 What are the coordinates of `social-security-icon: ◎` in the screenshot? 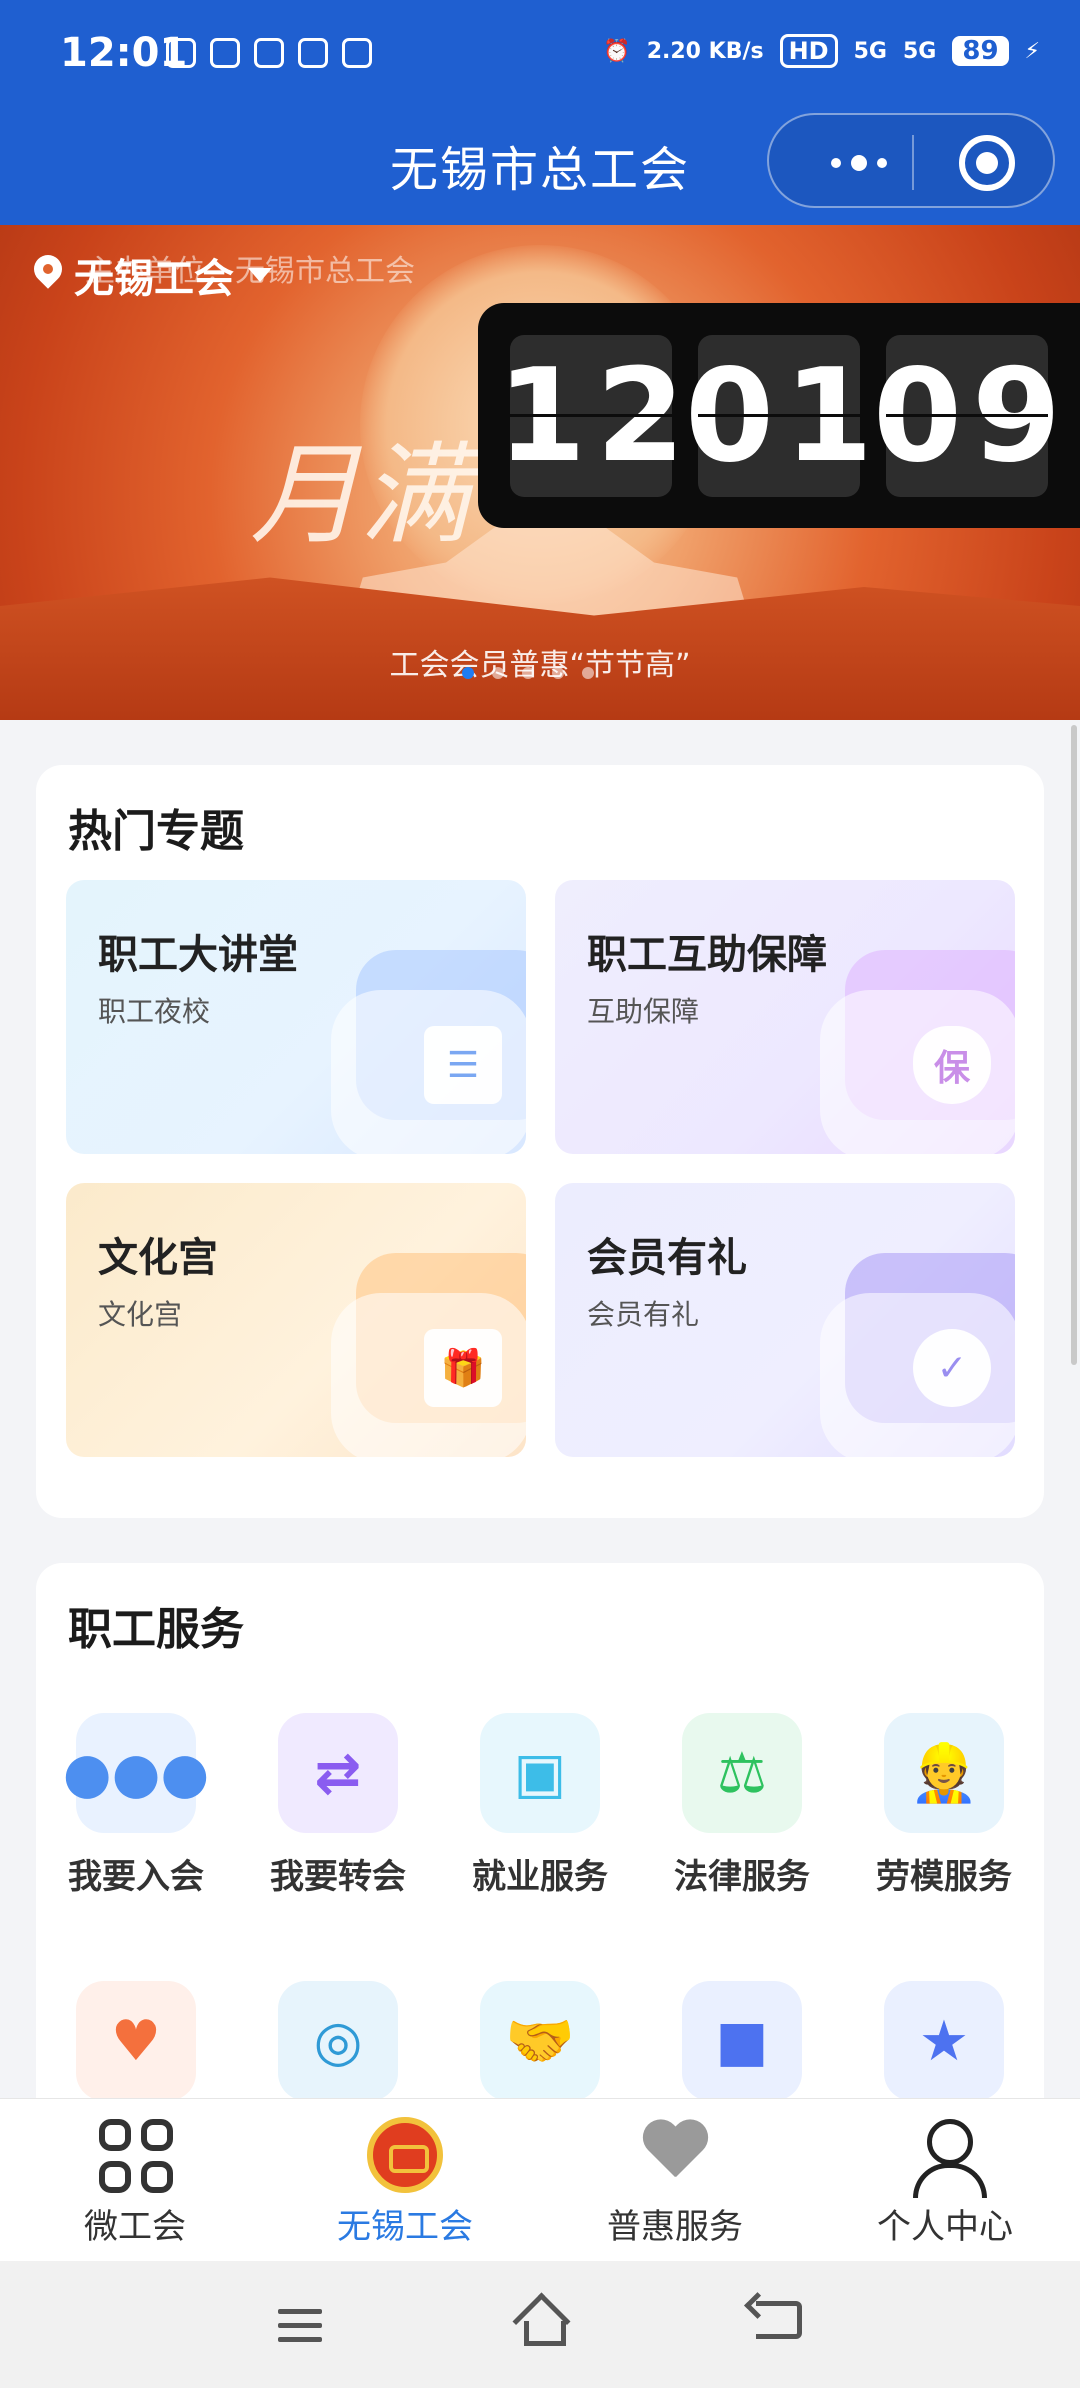 It's located at (338, 2041).